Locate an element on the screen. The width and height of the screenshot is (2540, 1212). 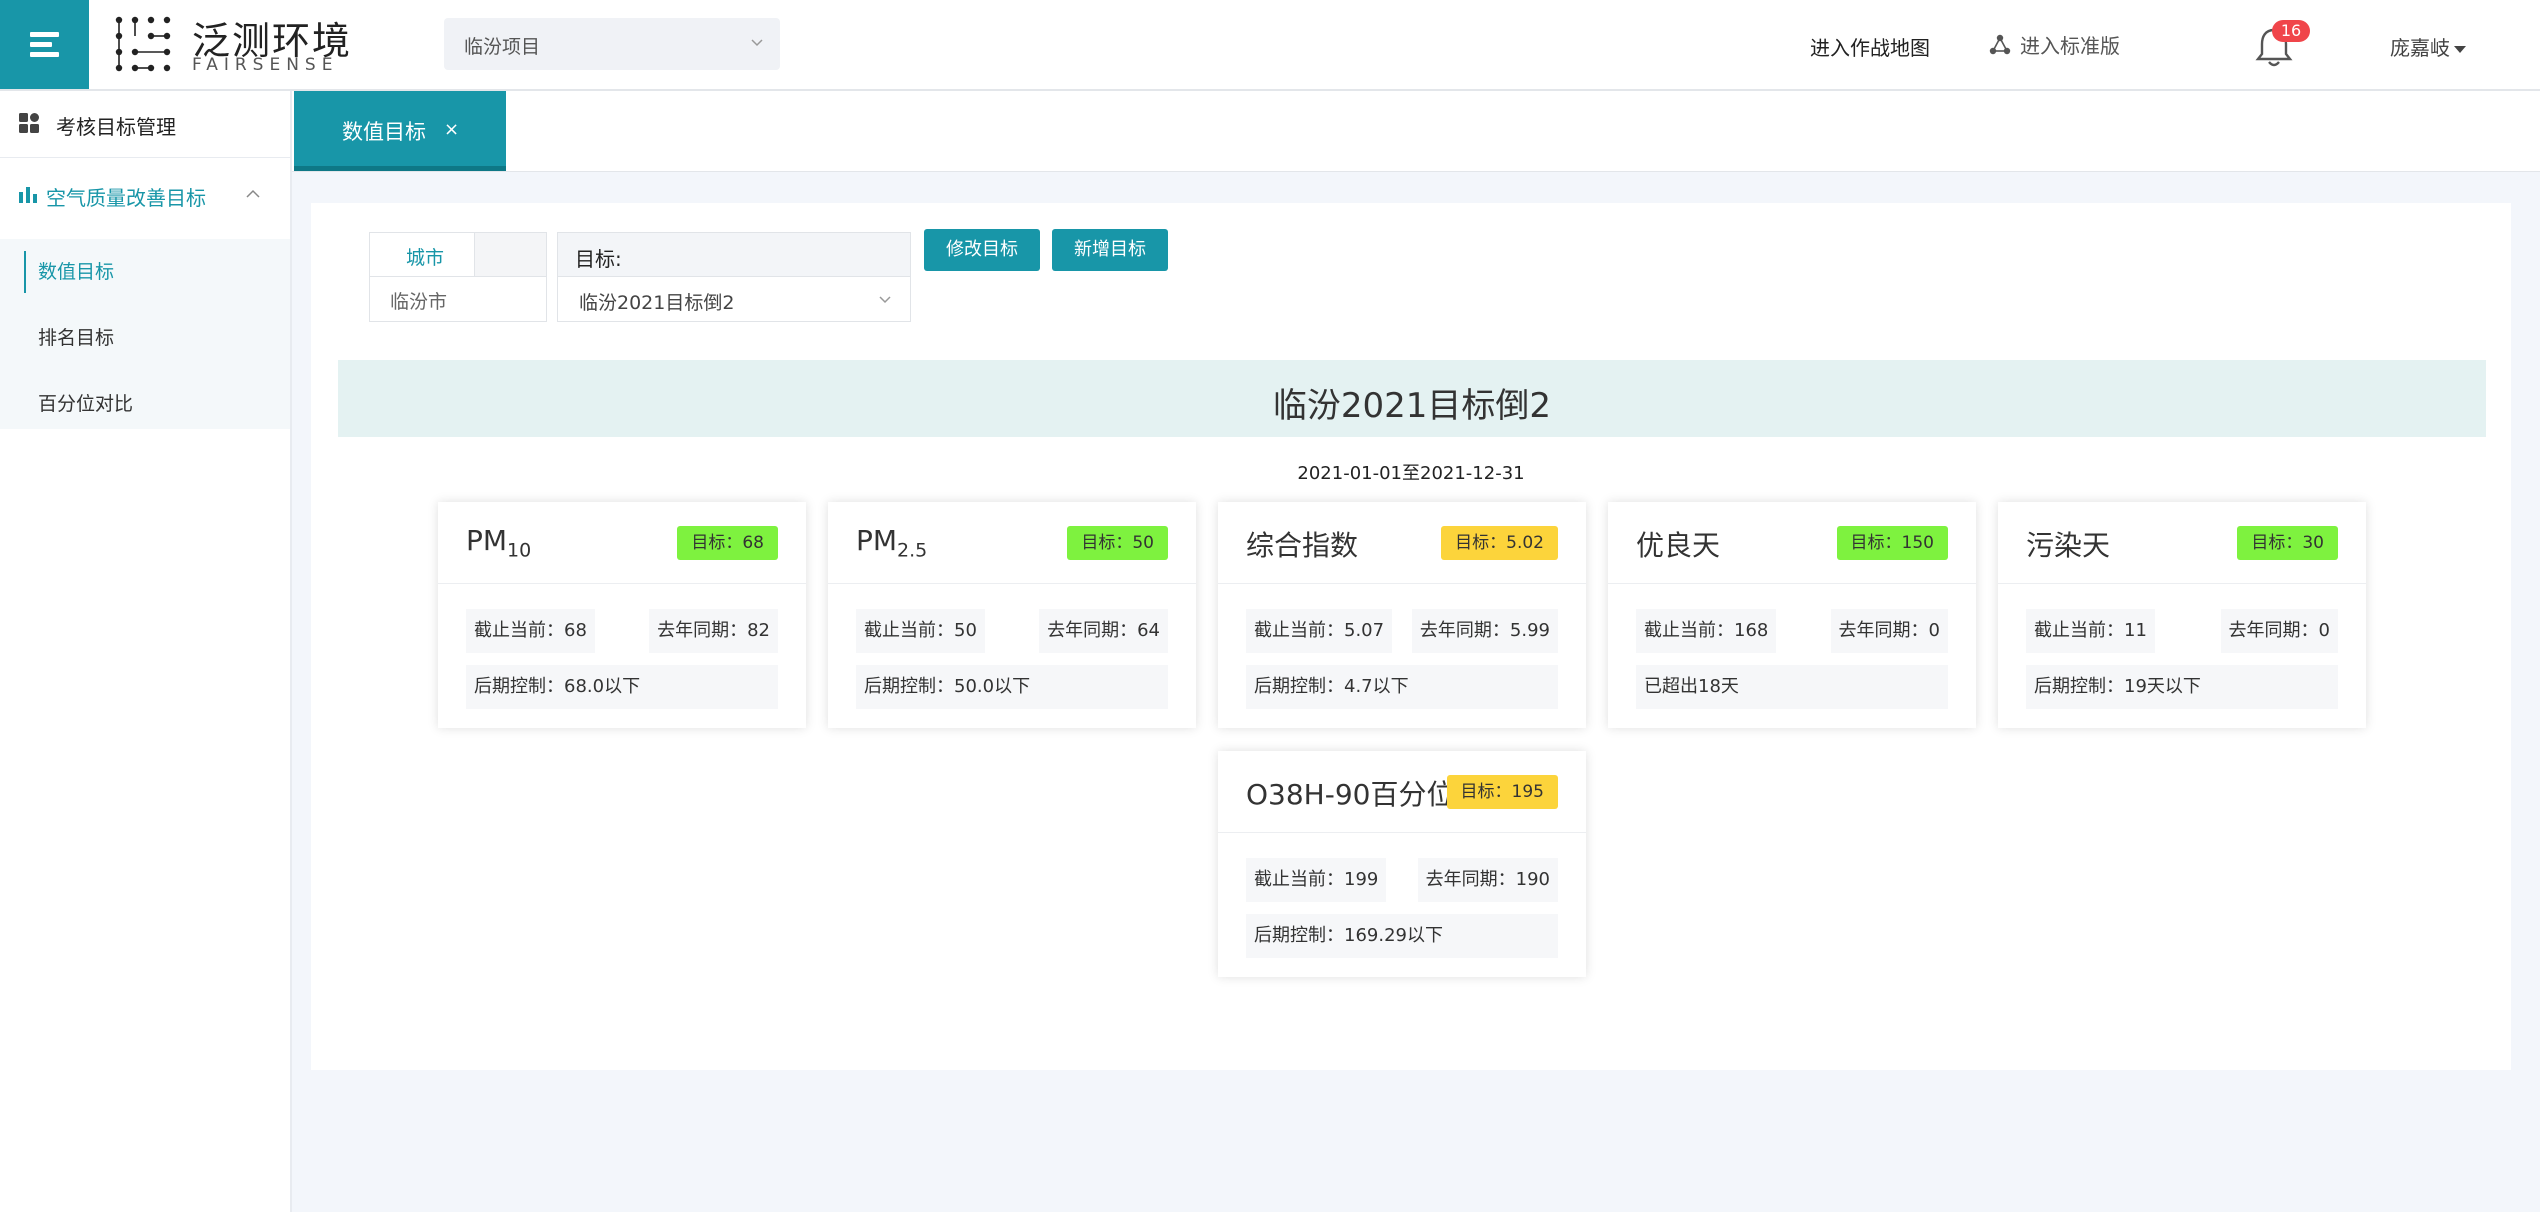
city-header: 城市 is located at coordinates (422, 255).